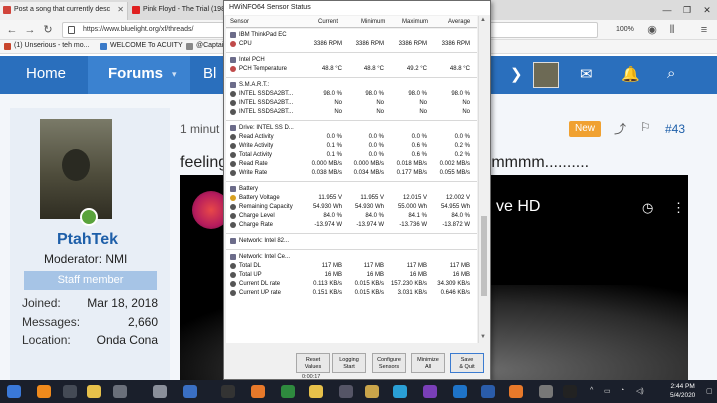 Image resolution: width=717 pixels, height=403 pixels. What do you see at coordinates (190, 391) in the screenshot?
I see `text-icon` at bounding box center [190, 391].